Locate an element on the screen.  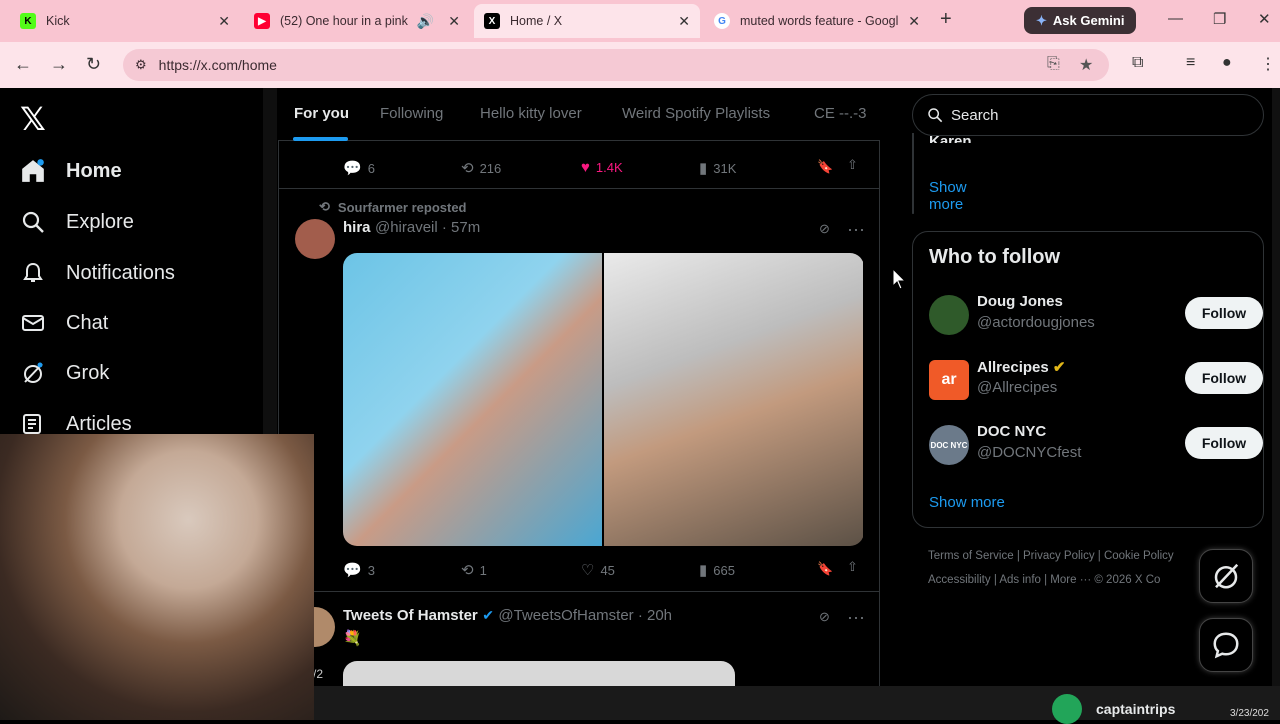
grok-float-button is located at coordinates (1226, 576).